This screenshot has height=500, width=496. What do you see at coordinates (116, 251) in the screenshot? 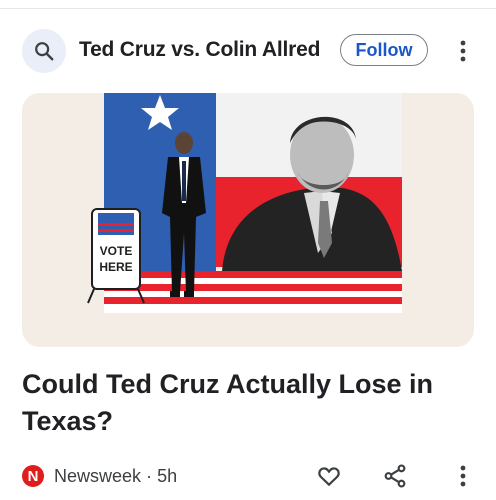
I see `vote-sign-line1: VOTE` at bounding box center [116, 251].